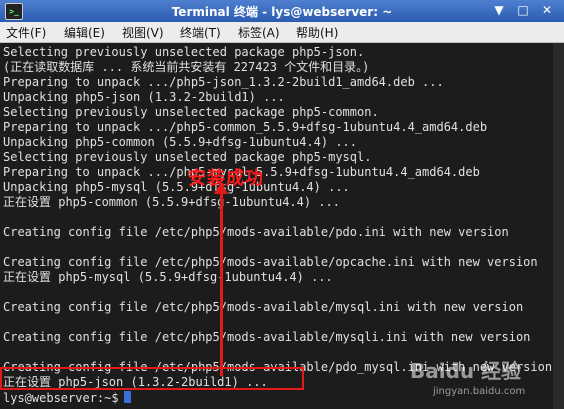 The image size is (564, 409). What do you see at coordinates (186, 67) in the screenshot?
I see `terminal-line: (正在读取数据库 ... 系统当前共安装有 227423 个文件和目录。)` at bounding box center [186, 67].